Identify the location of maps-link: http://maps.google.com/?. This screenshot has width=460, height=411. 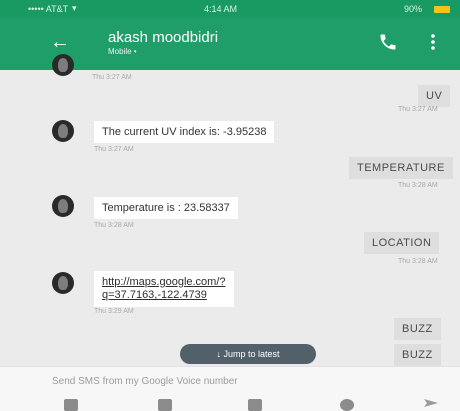
(164, 282).